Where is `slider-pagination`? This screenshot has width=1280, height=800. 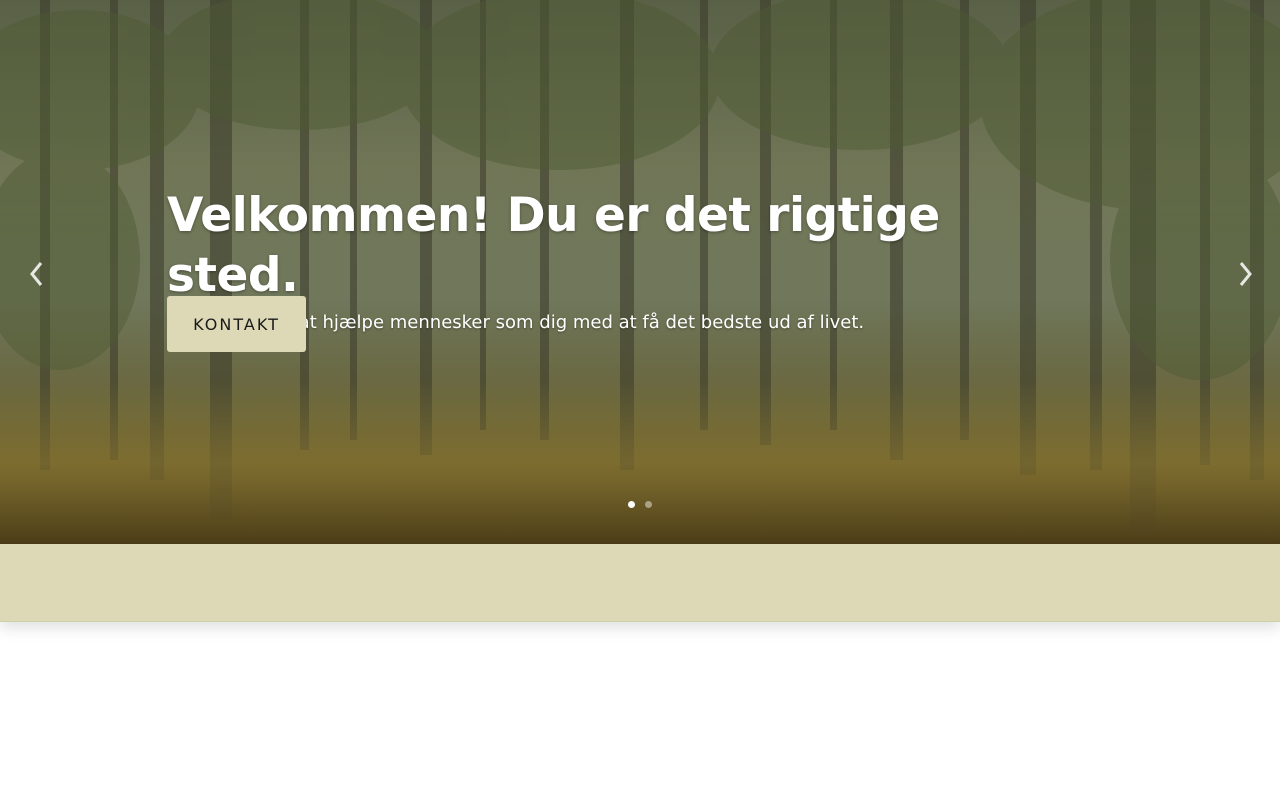
slider-pagination is located at coordinates (640, 504).